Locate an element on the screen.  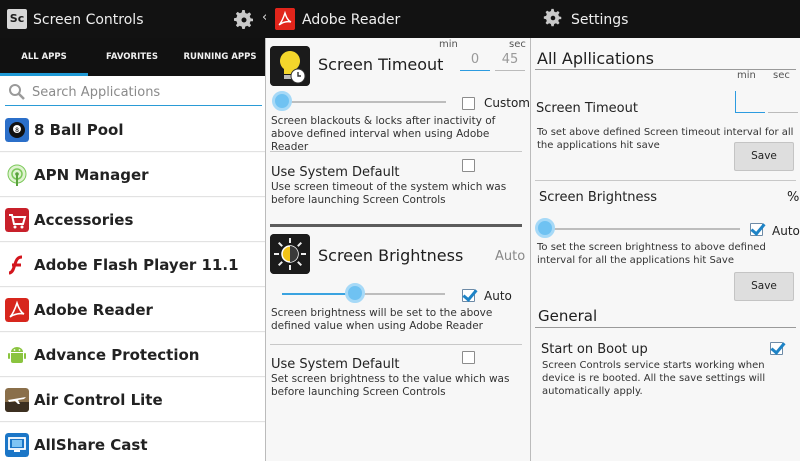
airplane-icon is located at coordinates (17, 400).